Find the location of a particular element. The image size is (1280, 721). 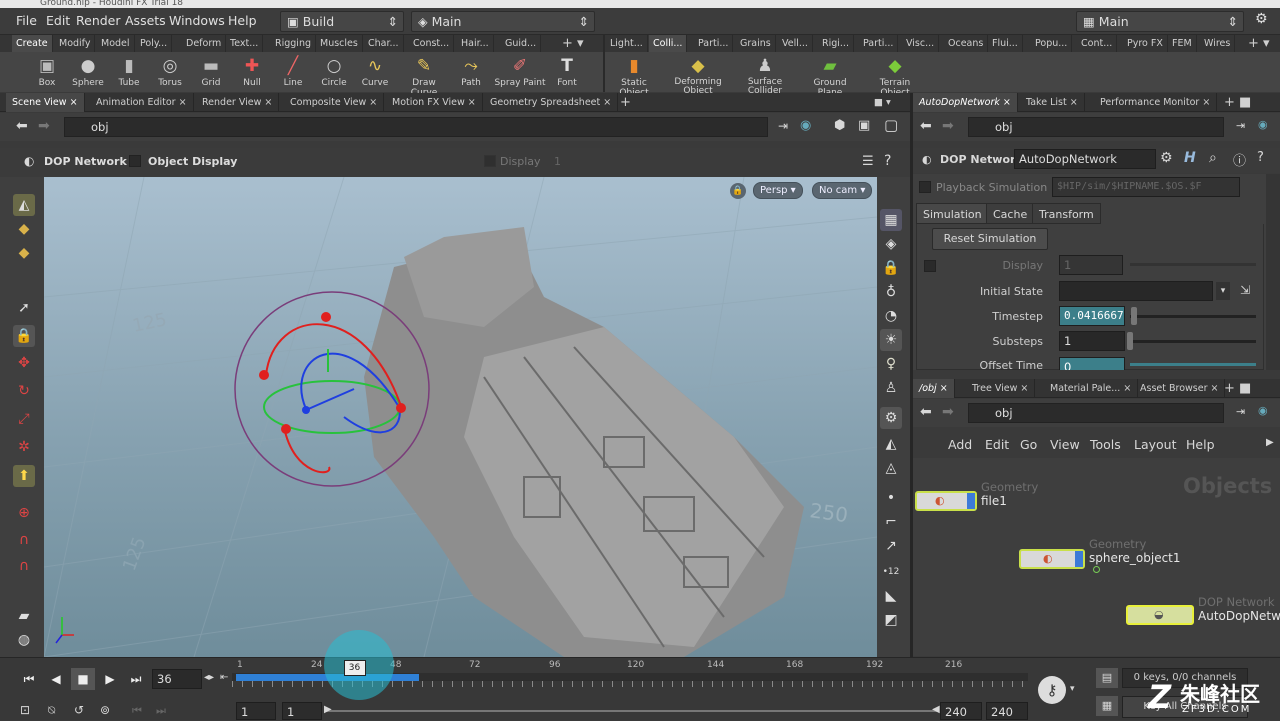

scale-icon: ⤢ is located at coordinates (24, 419).